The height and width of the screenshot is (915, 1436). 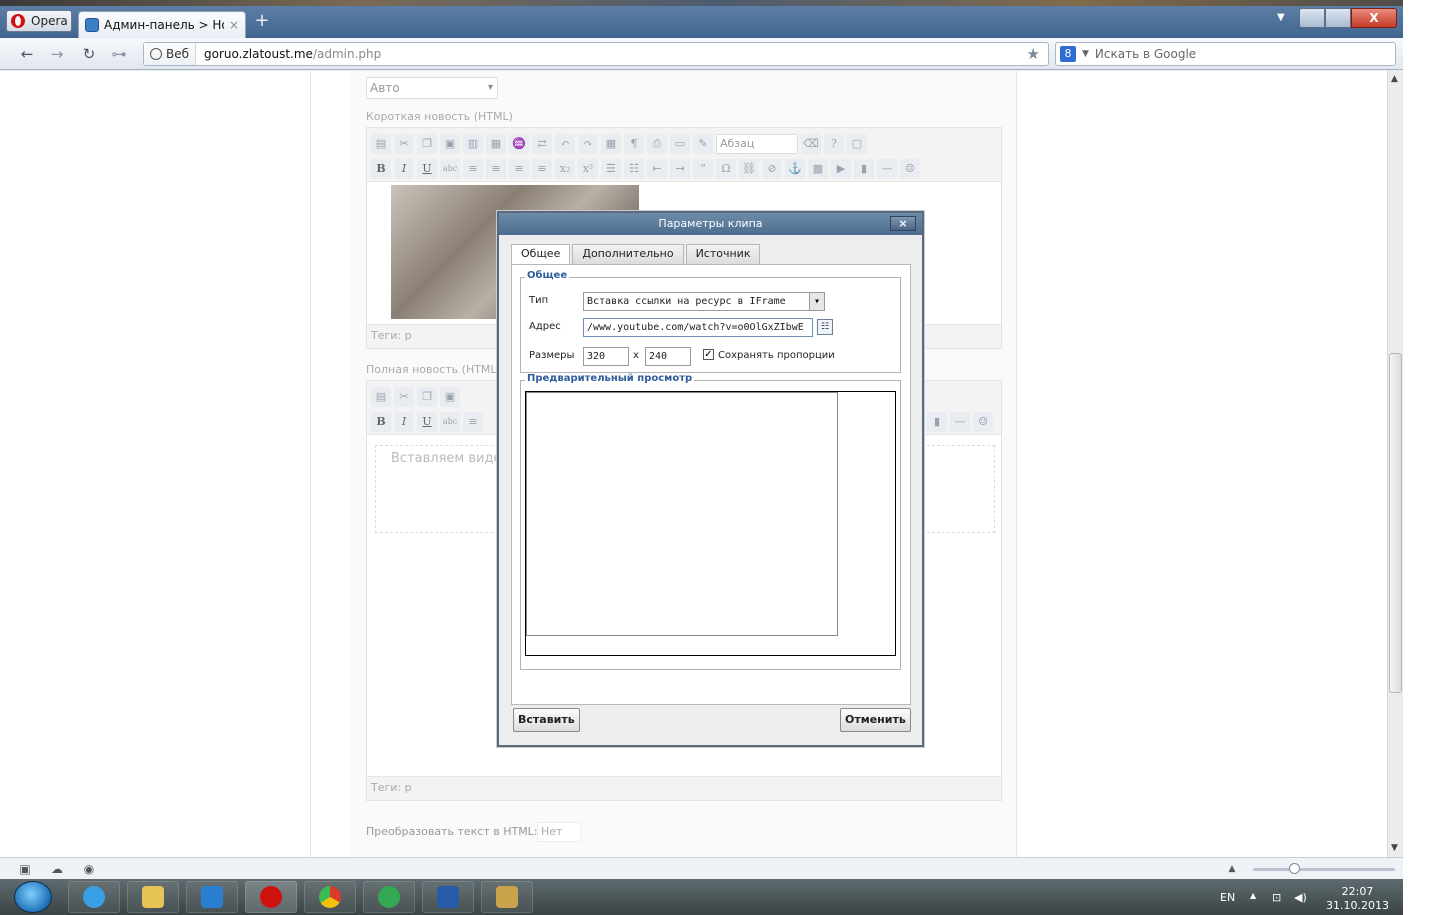 What do you see at coordinates (404, 422) in the screenshot?
I see `full-italic-icon: I` at bounding box center [404, 422].